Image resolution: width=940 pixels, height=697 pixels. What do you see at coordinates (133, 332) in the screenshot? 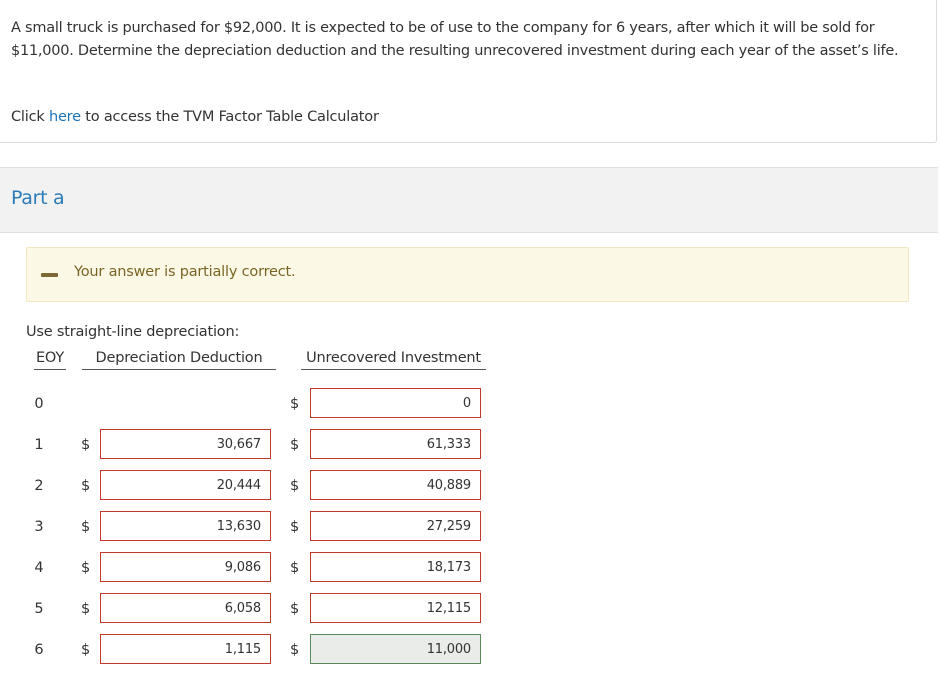
I see `instructions: Use straight-line depreciation:` at bounding box center [133, 332].